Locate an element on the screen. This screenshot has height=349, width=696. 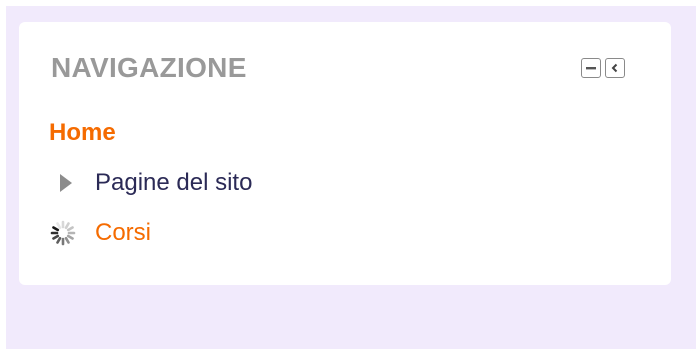
block-title: NAVIGAZIONE is located at coordinates (149, 67).